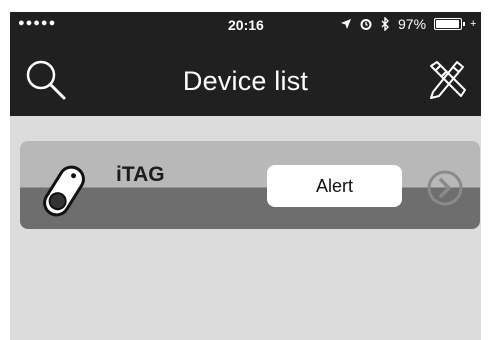 Image resolution: width=491 pixels, height=340 pixels. What do you see at coordinates (334, 186) in the screenshot?
I see `alert-button: Alert` at bounding box center [334, 186].